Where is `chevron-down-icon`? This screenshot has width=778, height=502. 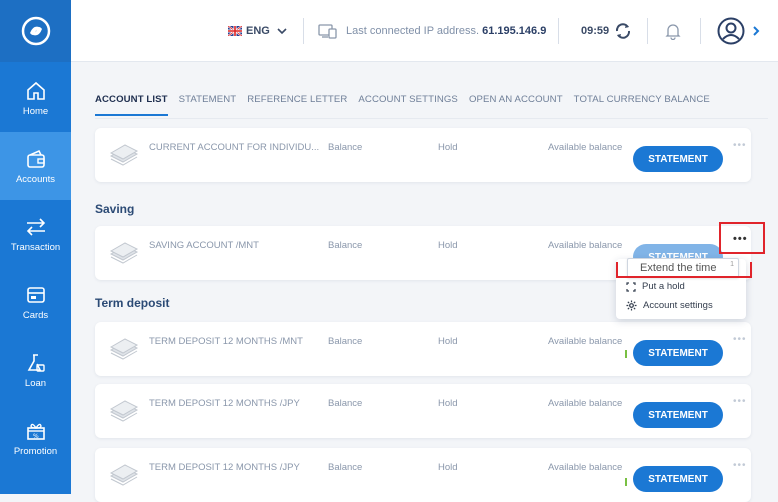
chevron-down-icon is located at coordinates (282, 31).